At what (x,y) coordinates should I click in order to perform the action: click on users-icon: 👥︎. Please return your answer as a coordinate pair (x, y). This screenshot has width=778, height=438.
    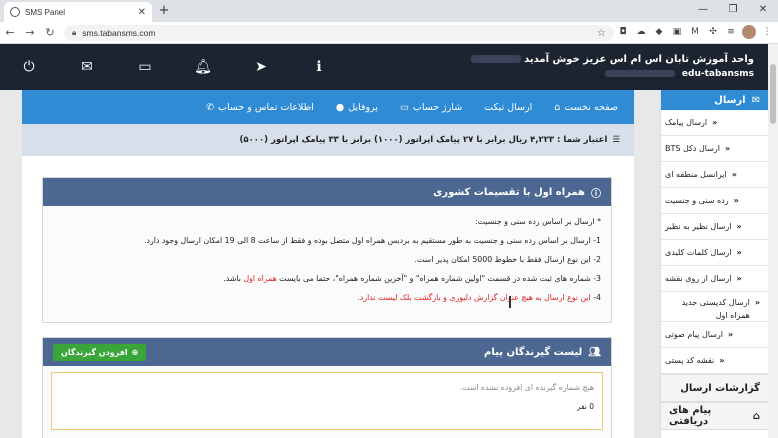
    Looking at the image, I should click on (594, 352).